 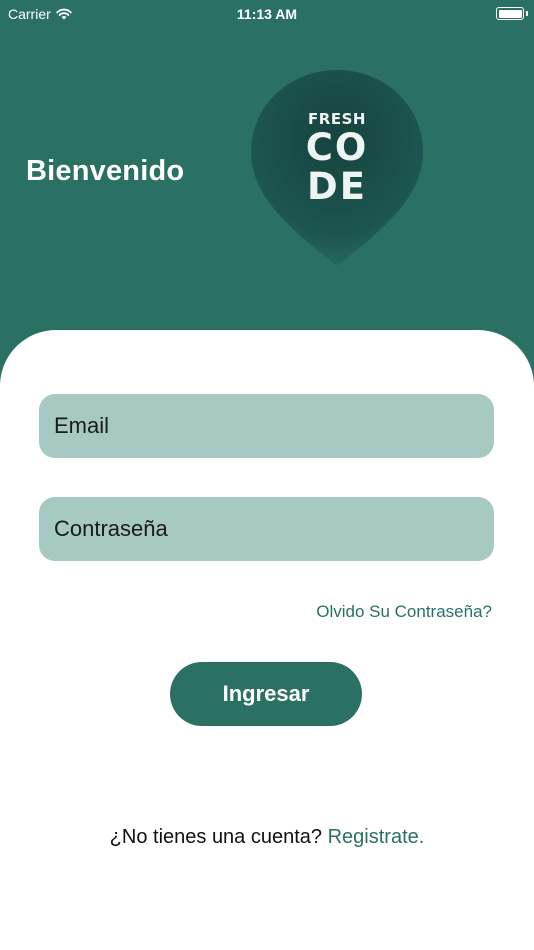 What do you see at coordinates (273, 426) in the screenshot?
I see `email-input` at bounding box center [273, 426].